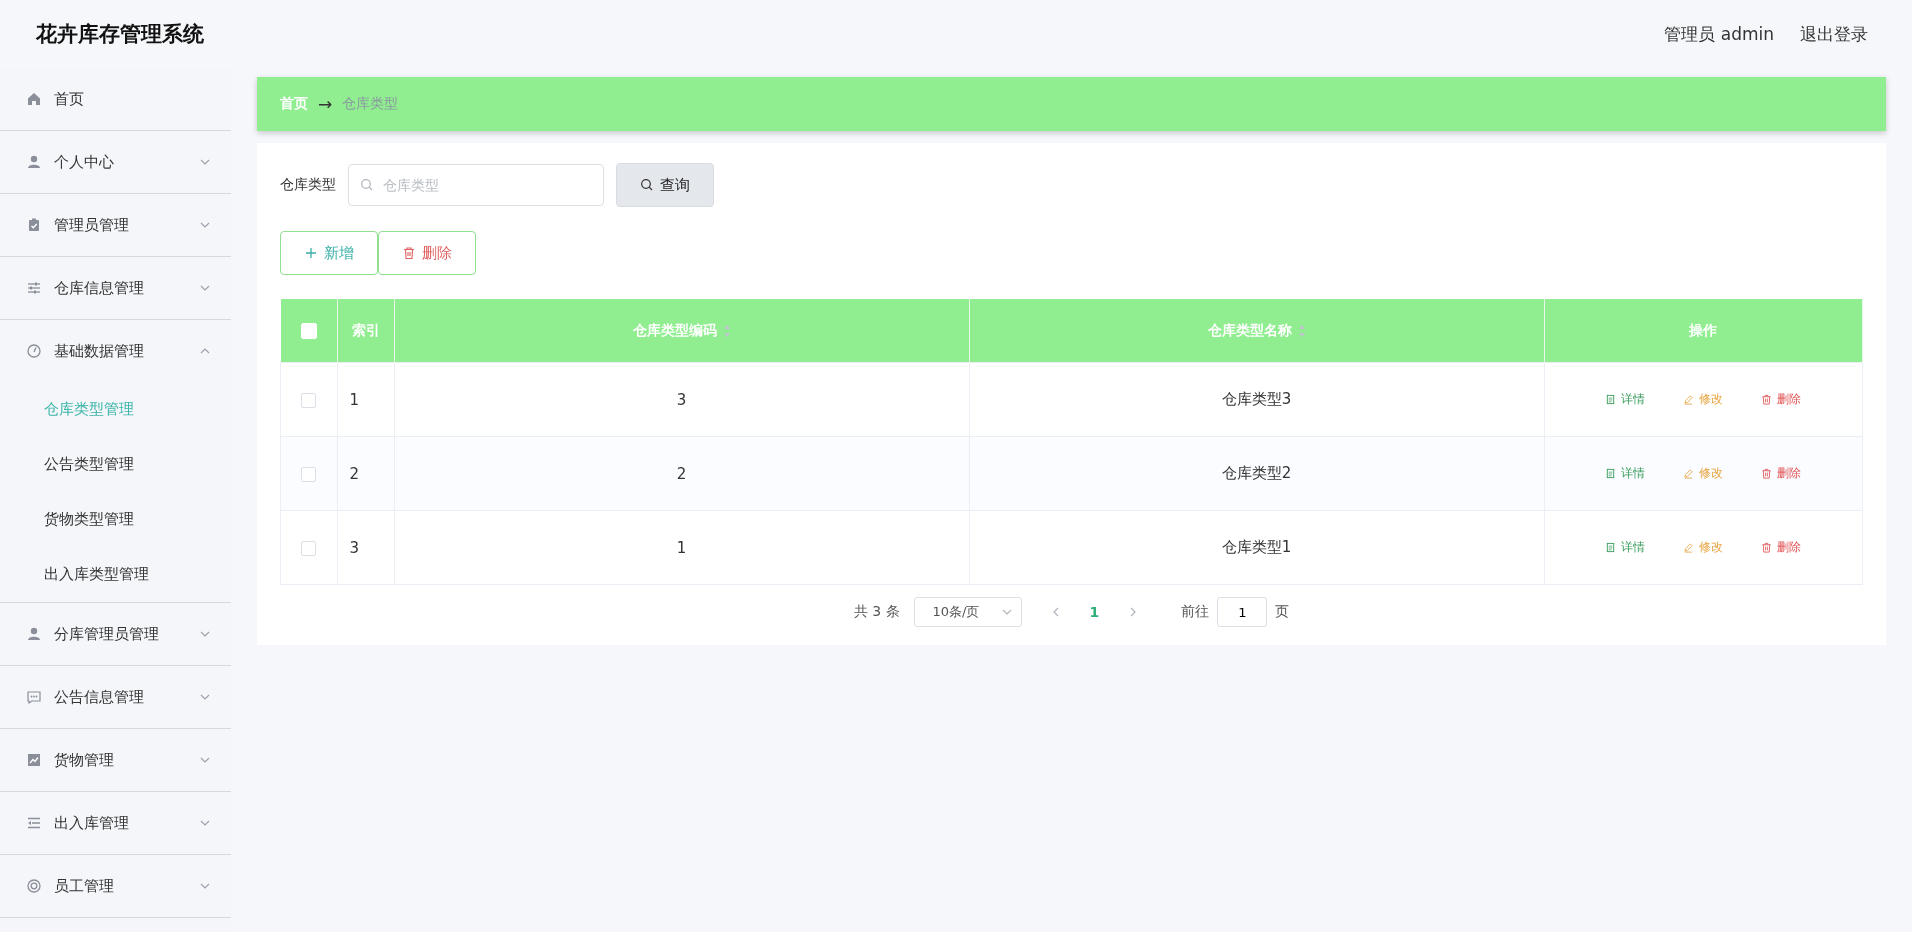 This screenshot has height=932, width=1912. Describe the element at coordinates (308, 331) in the screenshot. I see `select-all-checkbox` at that location.